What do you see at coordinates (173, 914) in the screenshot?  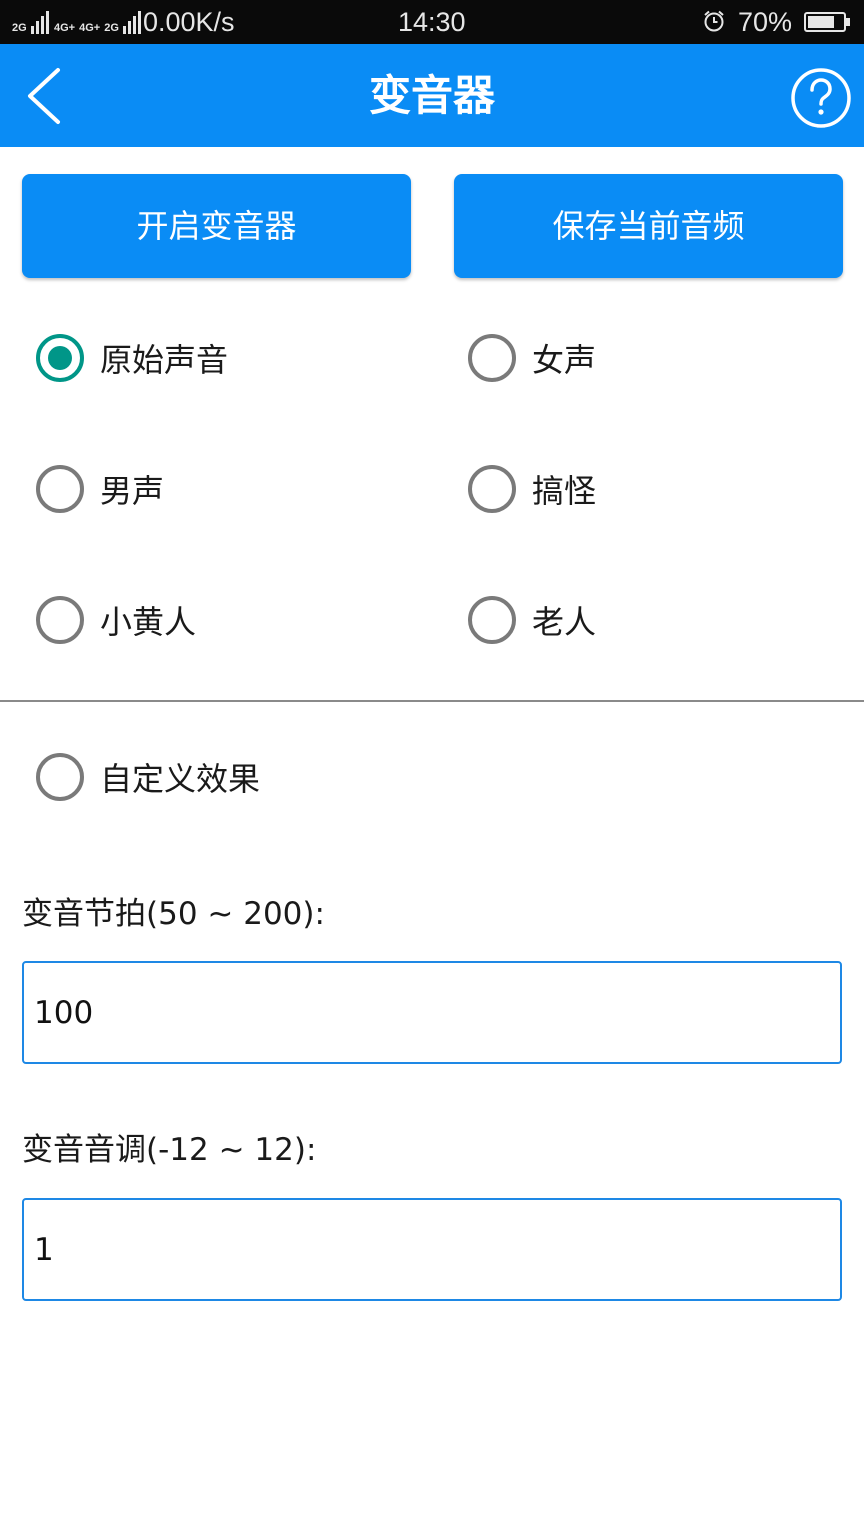 I see `tempo-label: 变音节拍(50 ~ 200):` at bounding box center [173, 914].